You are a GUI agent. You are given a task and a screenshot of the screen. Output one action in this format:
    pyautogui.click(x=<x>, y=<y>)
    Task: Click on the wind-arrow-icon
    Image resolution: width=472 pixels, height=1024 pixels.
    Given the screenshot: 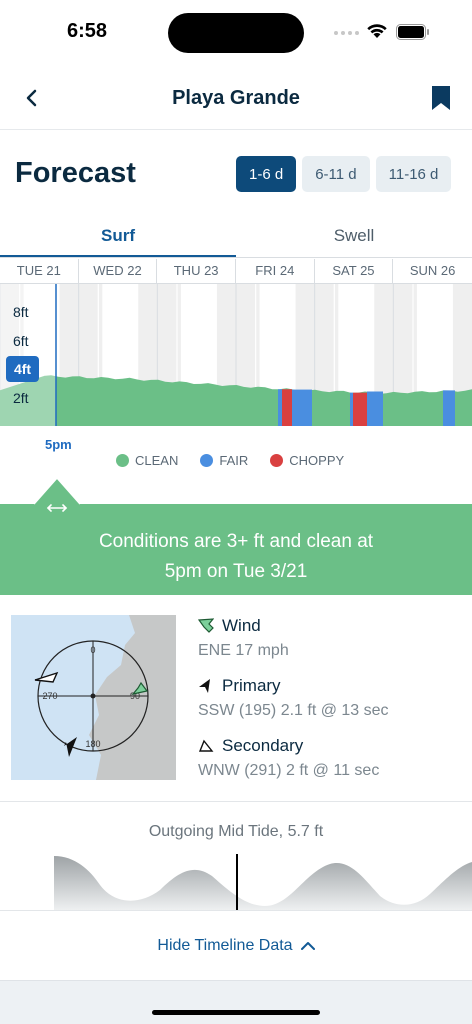 What is the action you would take?
    pyautogui.click(x=206, y=625)
    